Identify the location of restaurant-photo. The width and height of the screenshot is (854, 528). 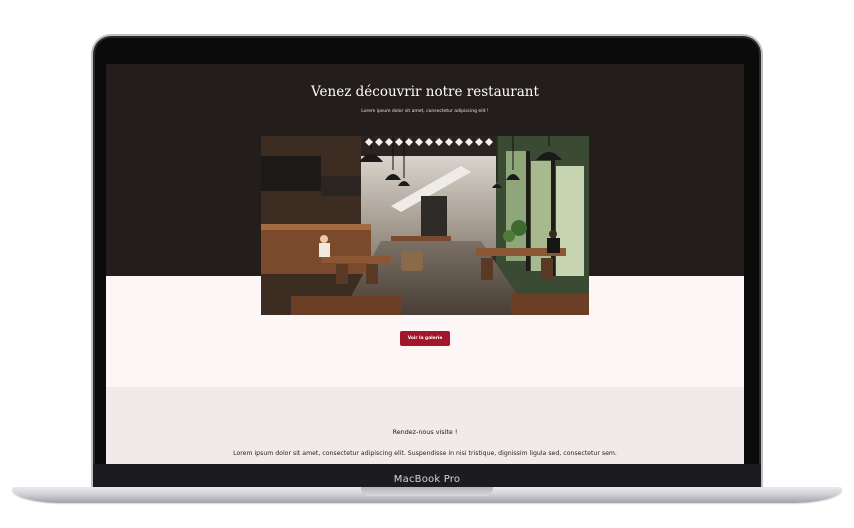
(425, 225).